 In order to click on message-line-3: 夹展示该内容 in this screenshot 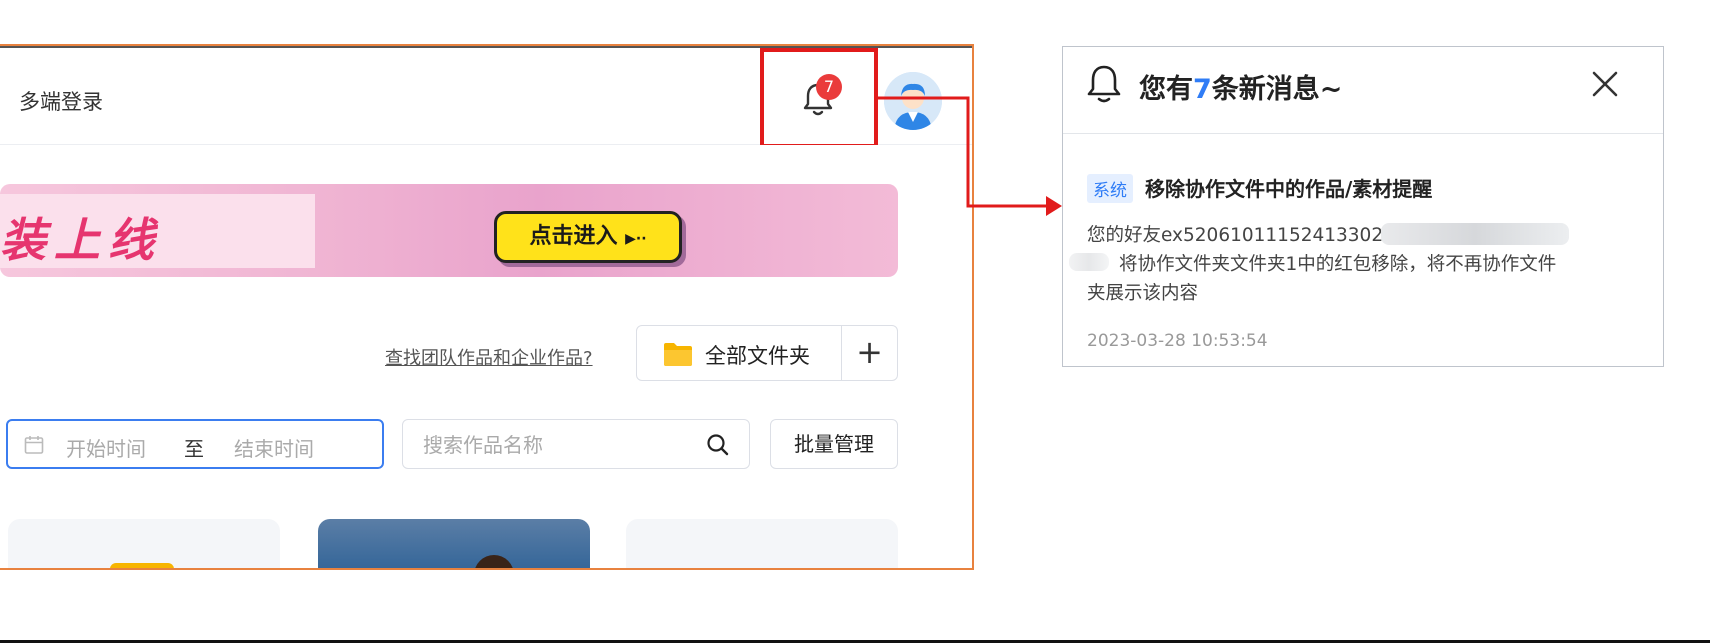, I will do `click(1143, 293)`.